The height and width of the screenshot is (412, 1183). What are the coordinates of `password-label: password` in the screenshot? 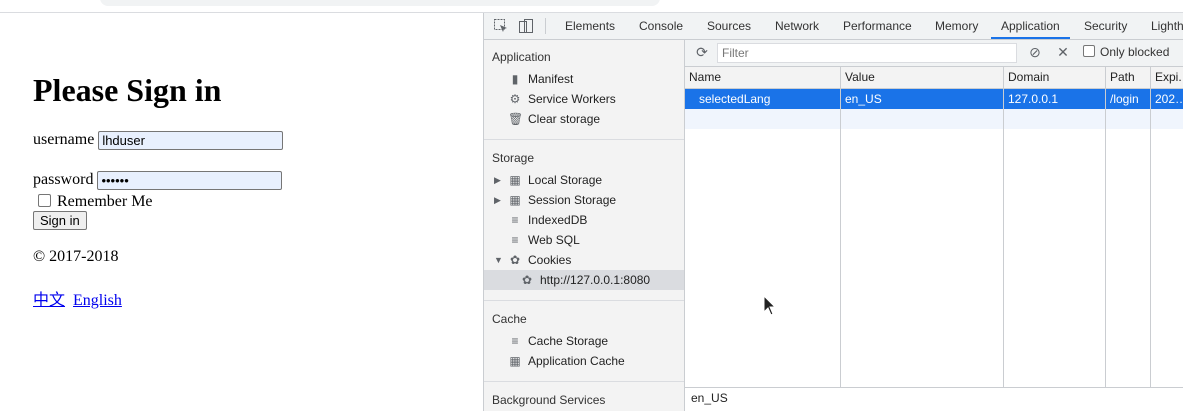 It's located at (63, 179).